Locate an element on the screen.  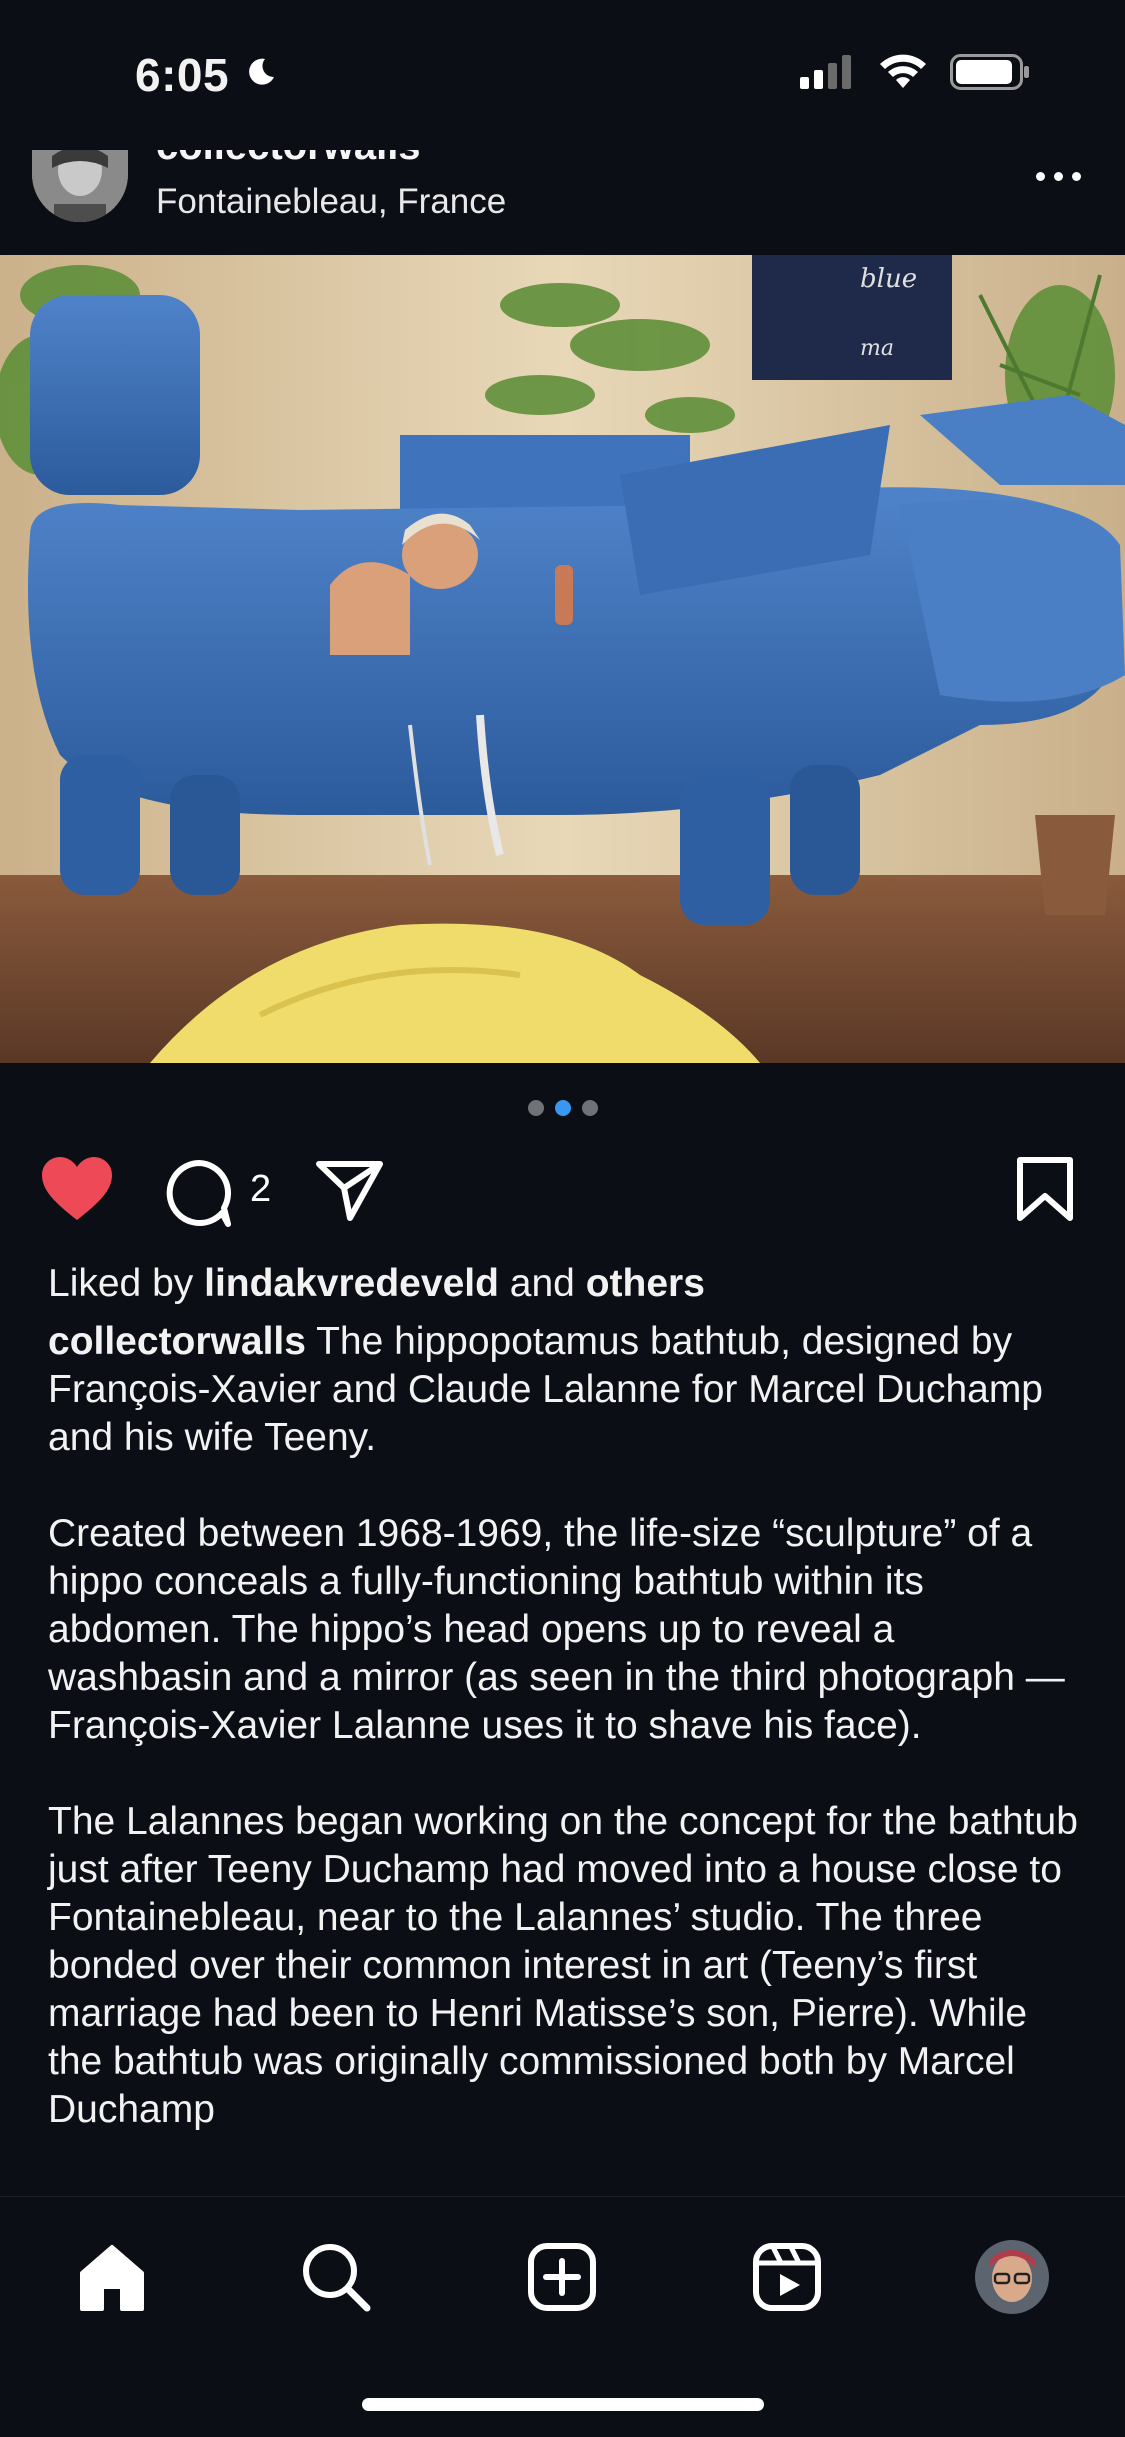
author-avatar is located at coordinates (80, 186).